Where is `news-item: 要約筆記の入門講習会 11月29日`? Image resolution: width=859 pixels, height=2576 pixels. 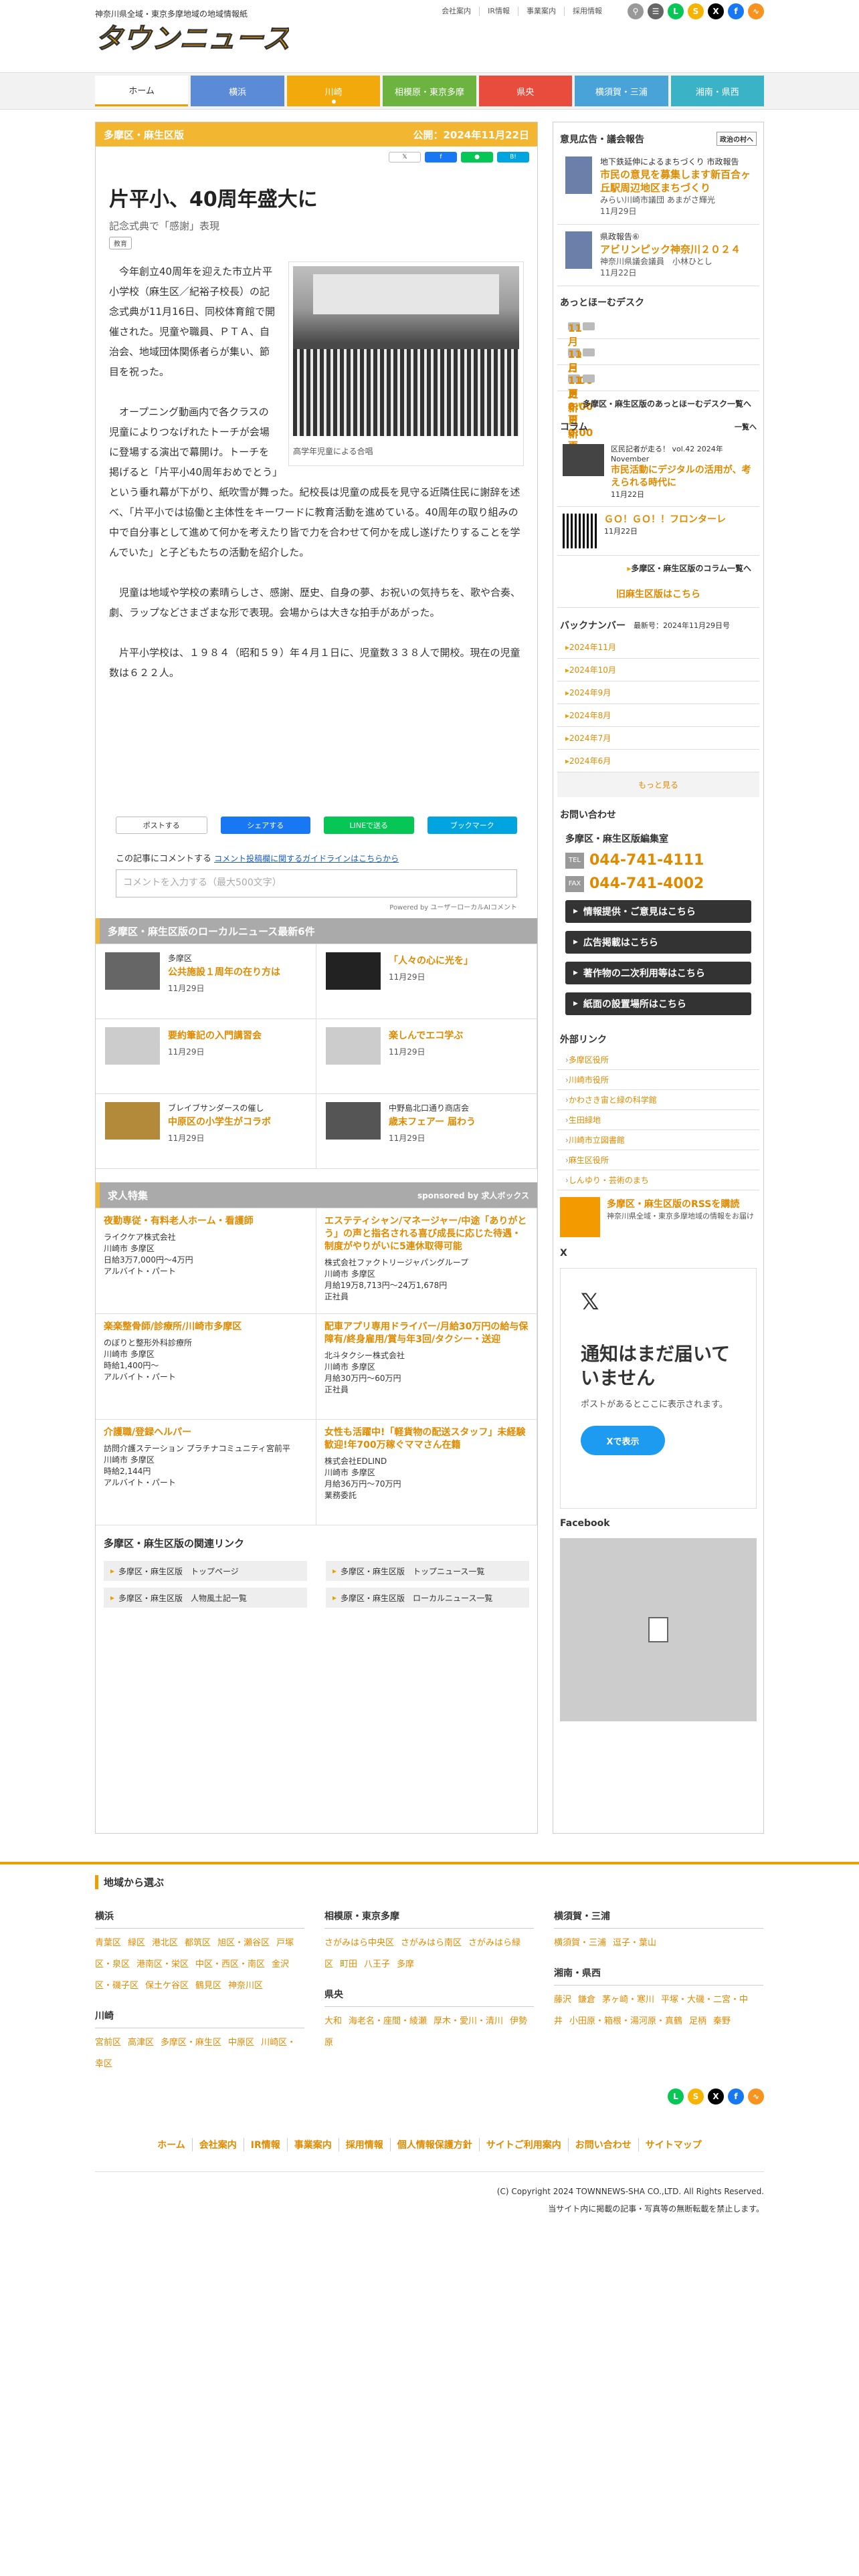
news-item: 要約筆記の入門講習会 11月29日 is located at coordinates (206, 1056).